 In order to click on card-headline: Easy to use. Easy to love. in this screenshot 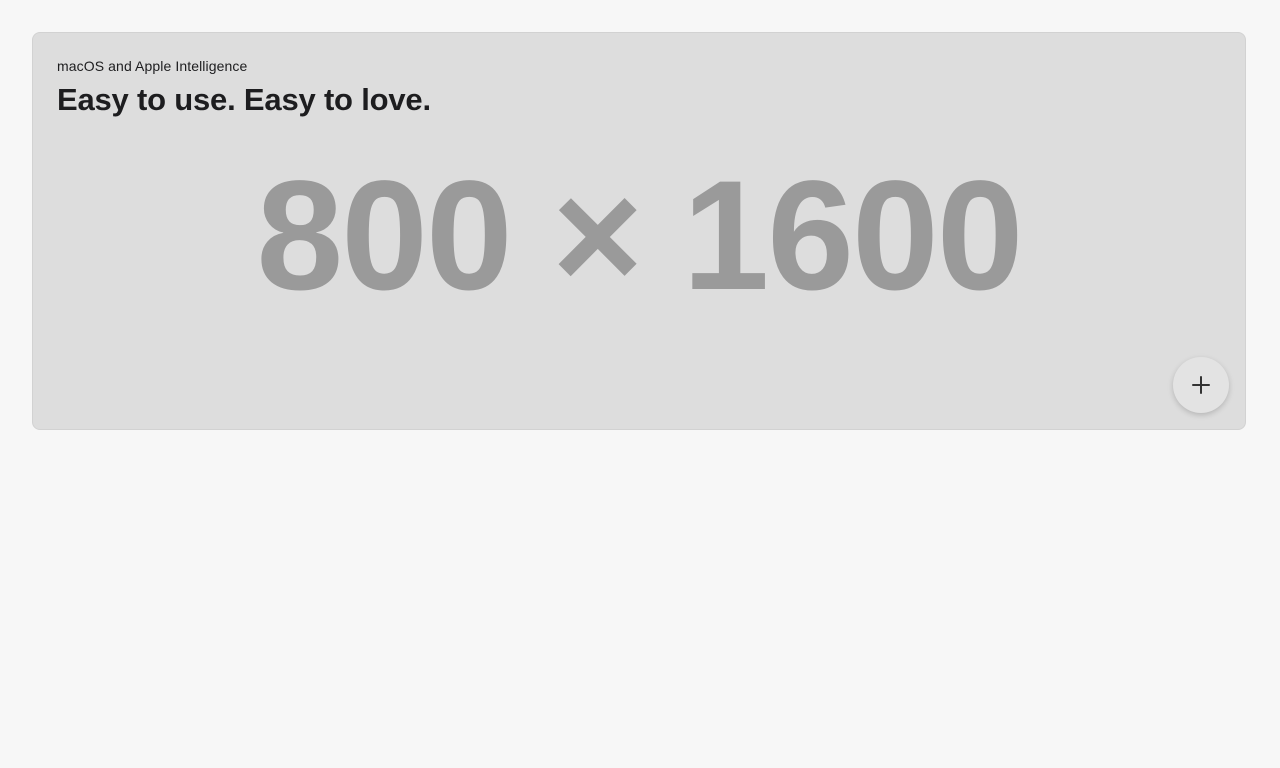, I will do `click(244, 99)`.